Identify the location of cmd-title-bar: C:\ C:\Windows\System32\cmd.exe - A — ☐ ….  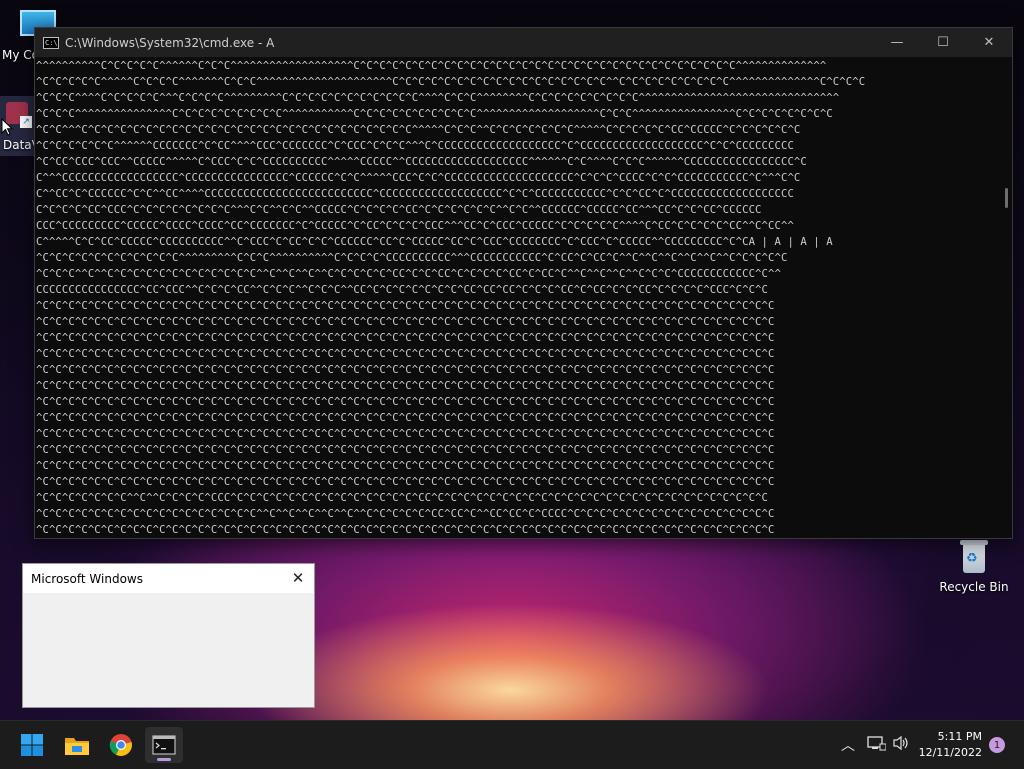
(523, 42).